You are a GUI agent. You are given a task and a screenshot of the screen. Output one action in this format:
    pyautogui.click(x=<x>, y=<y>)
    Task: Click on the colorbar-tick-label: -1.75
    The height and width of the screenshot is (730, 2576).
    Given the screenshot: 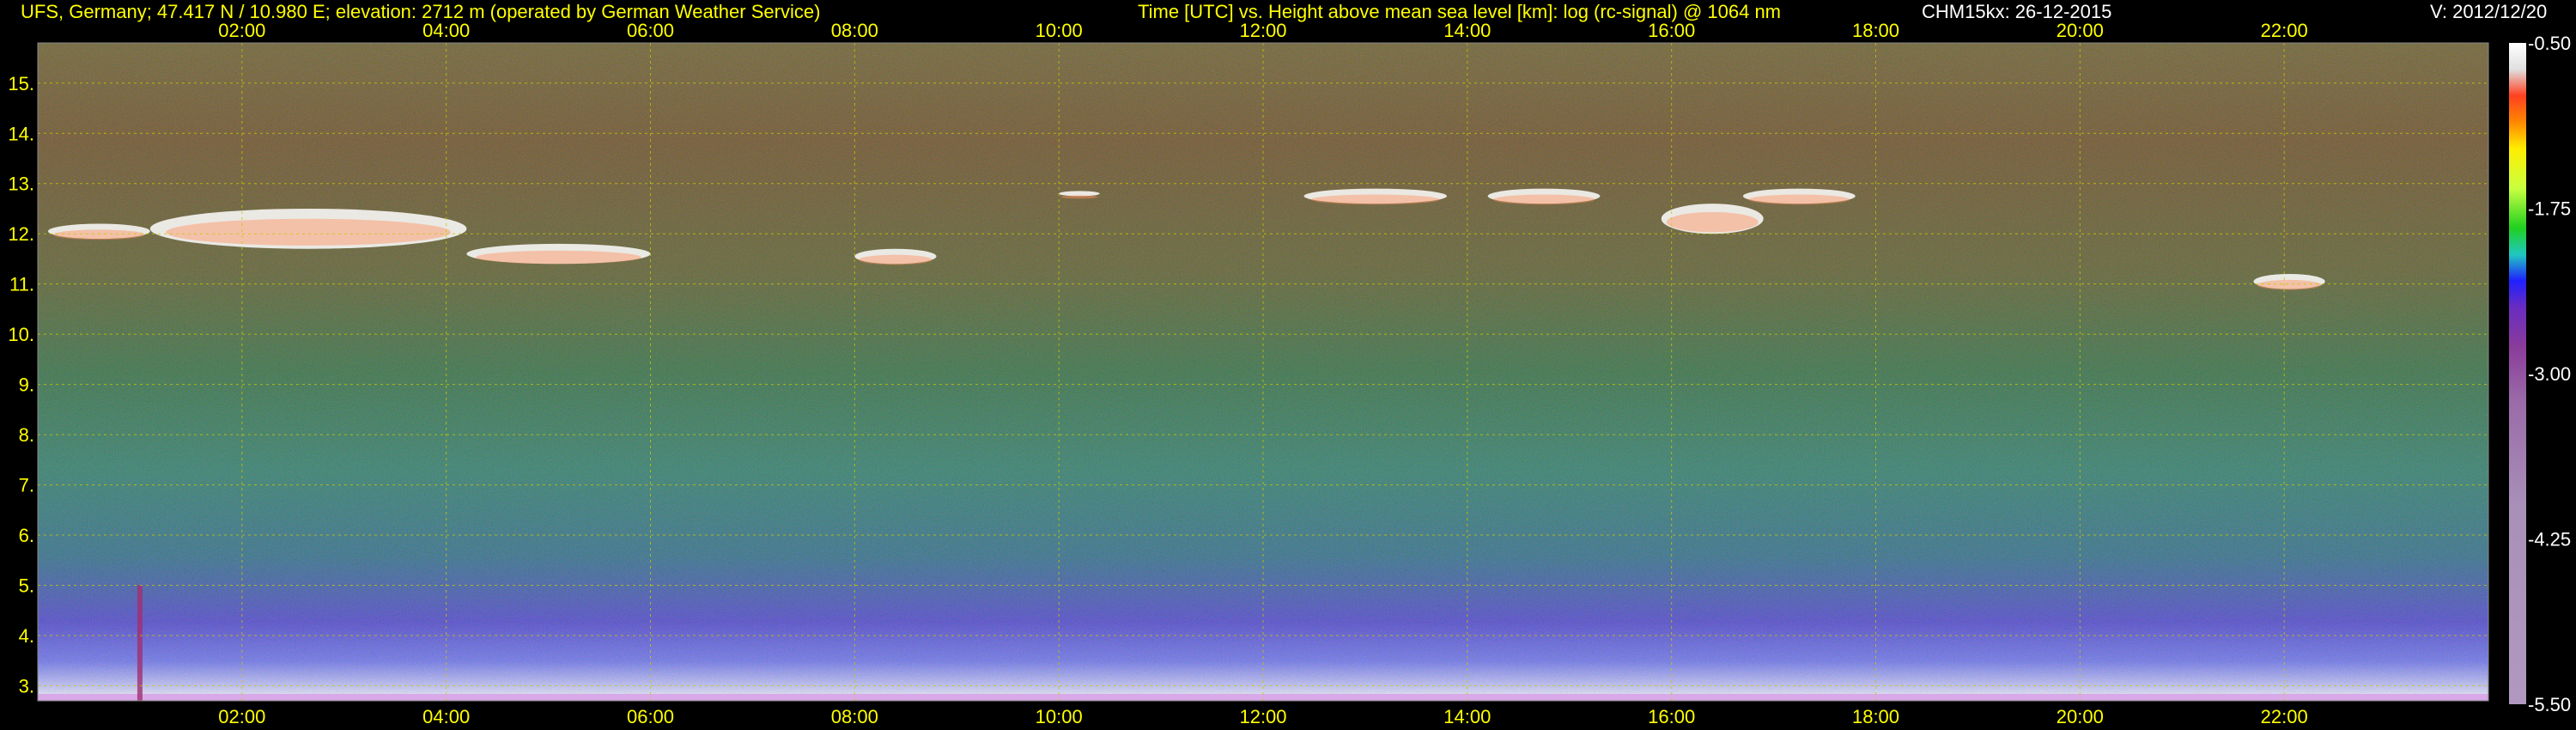 What is the action you would take?
    pyautogui.click(x=2550, y=209)
    